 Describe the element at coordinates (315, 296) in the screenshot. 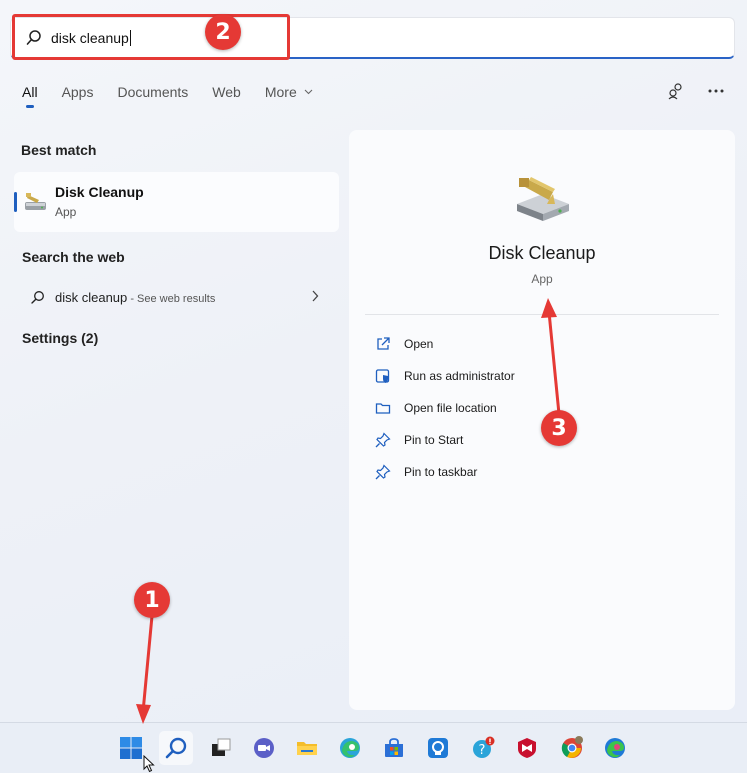

I see `chevron-right-icon` at that location.